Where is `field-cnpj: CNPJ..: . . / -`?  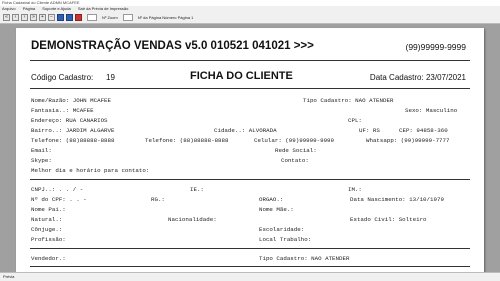 field-cnpj: CNPJ..: . . / - is located at coordinates (57, 189).